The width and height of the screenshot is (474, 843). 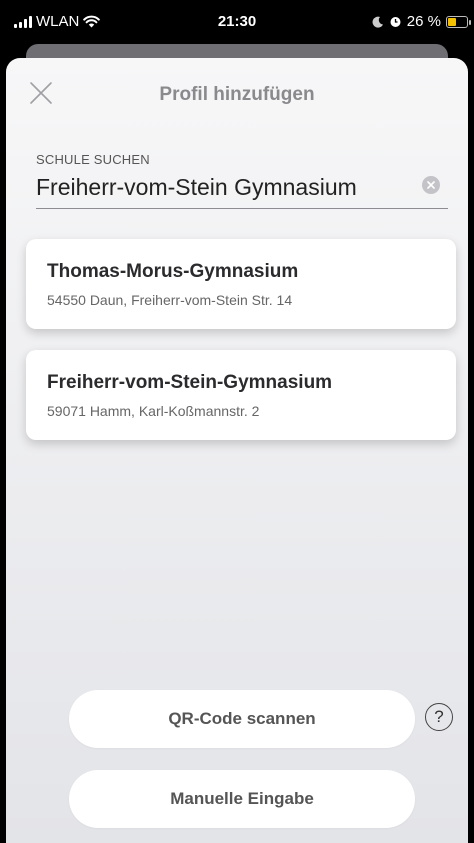 I want to click on help-icon: ?, so click(x=439, y=717).